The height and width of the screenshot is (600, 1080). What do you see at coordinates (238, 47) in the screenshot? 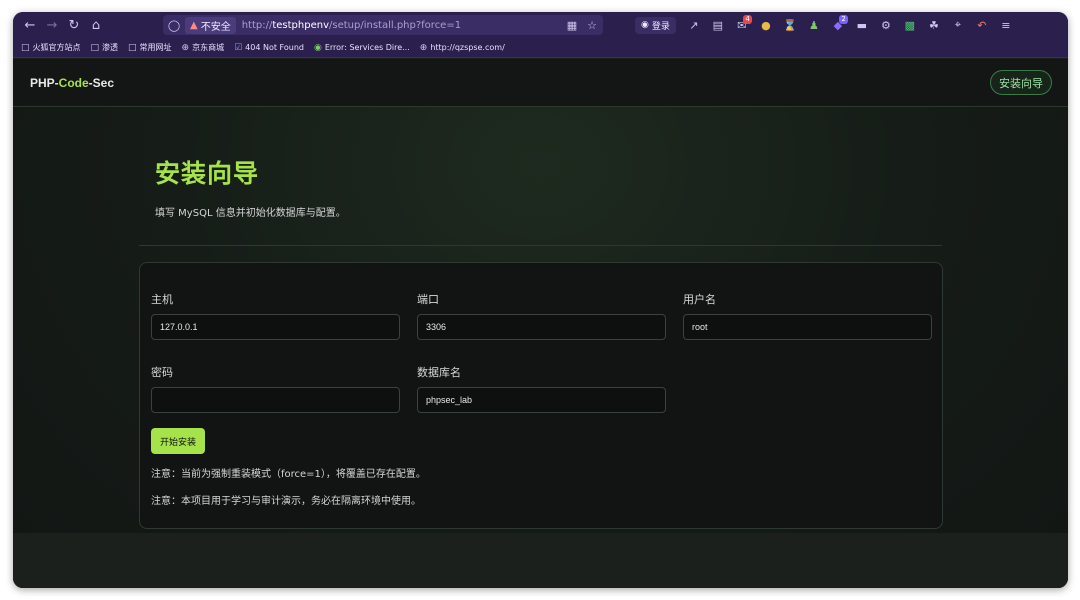
I see `checkbox-icon: ☑` at bounding box center [238, 47].